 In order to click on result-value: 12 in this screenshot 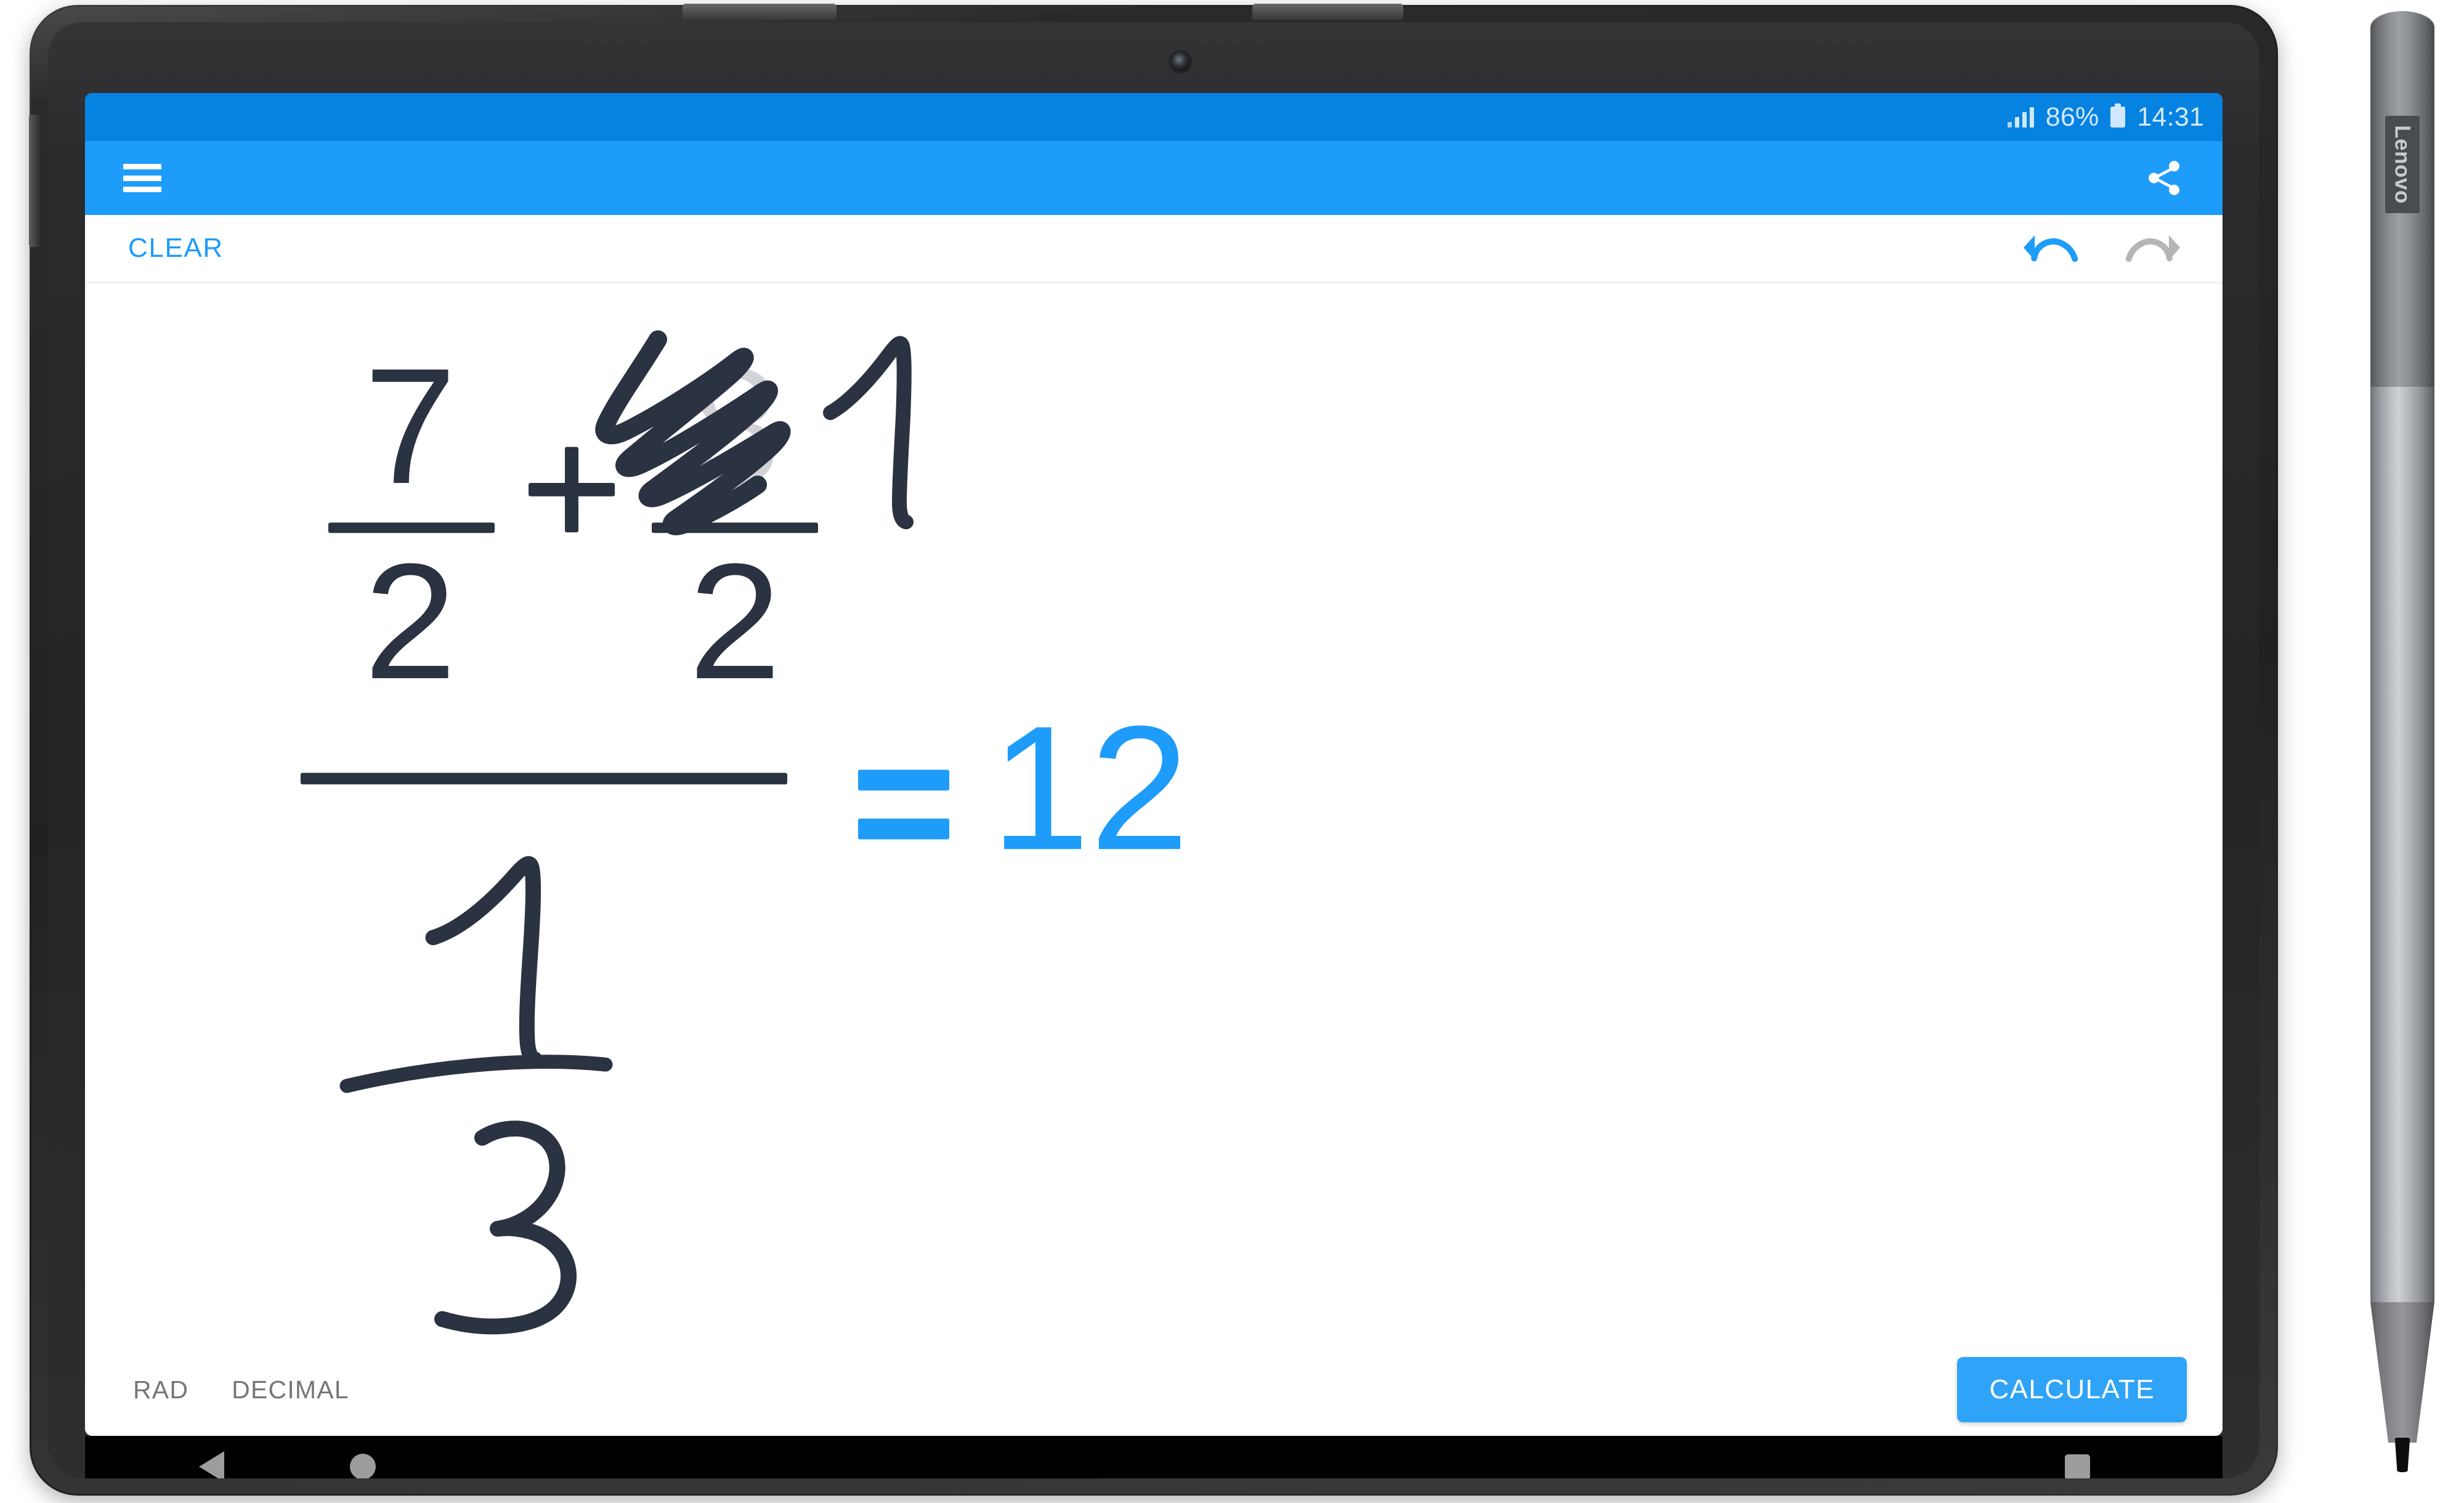, I will do `click(1090, 789)`.